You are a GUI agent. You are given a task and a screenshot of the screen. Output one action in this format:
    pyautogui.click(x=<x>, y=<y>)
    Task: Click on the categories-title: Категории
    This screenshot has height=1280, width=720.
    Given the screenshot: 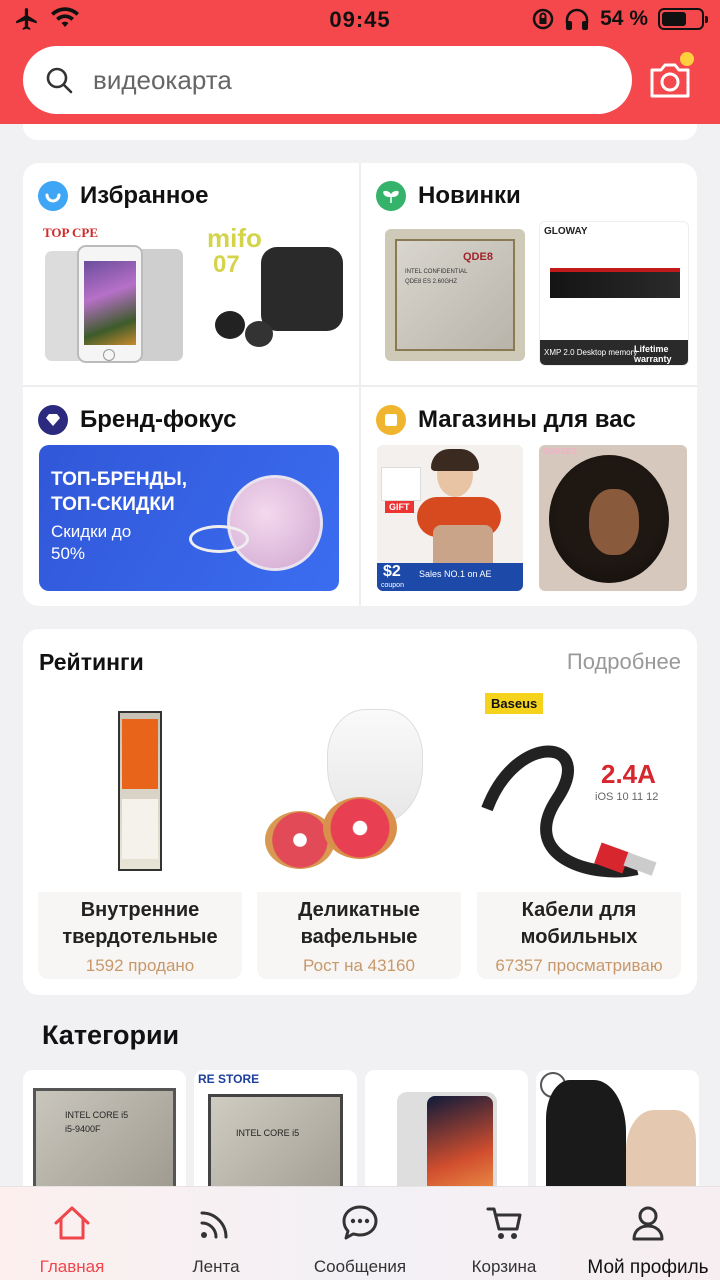 What is the action you would take?
    pyautogui.click(x=111, y=1035)
    